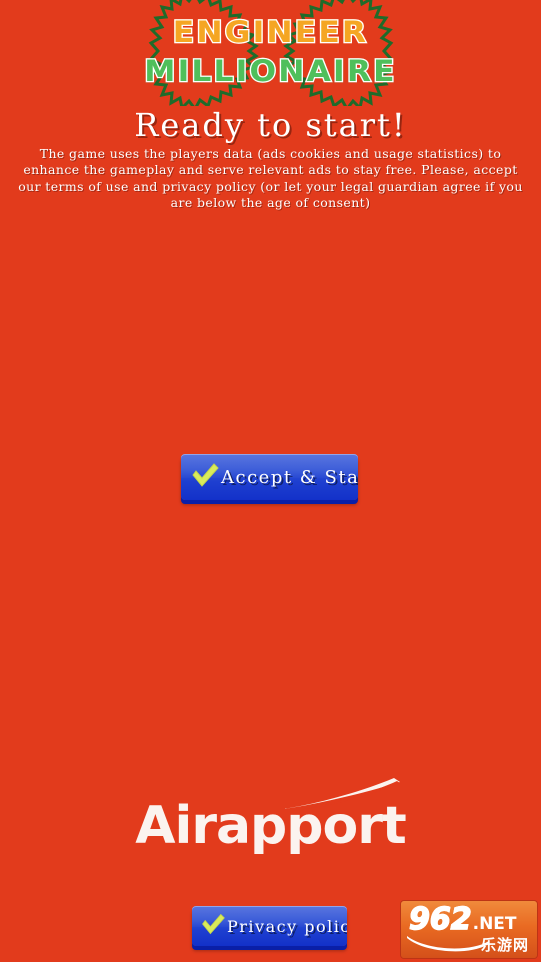 This screenshot has height=962, width=541. I want to click on privacy-policy-button: Privacy policy, so click(269, 926).